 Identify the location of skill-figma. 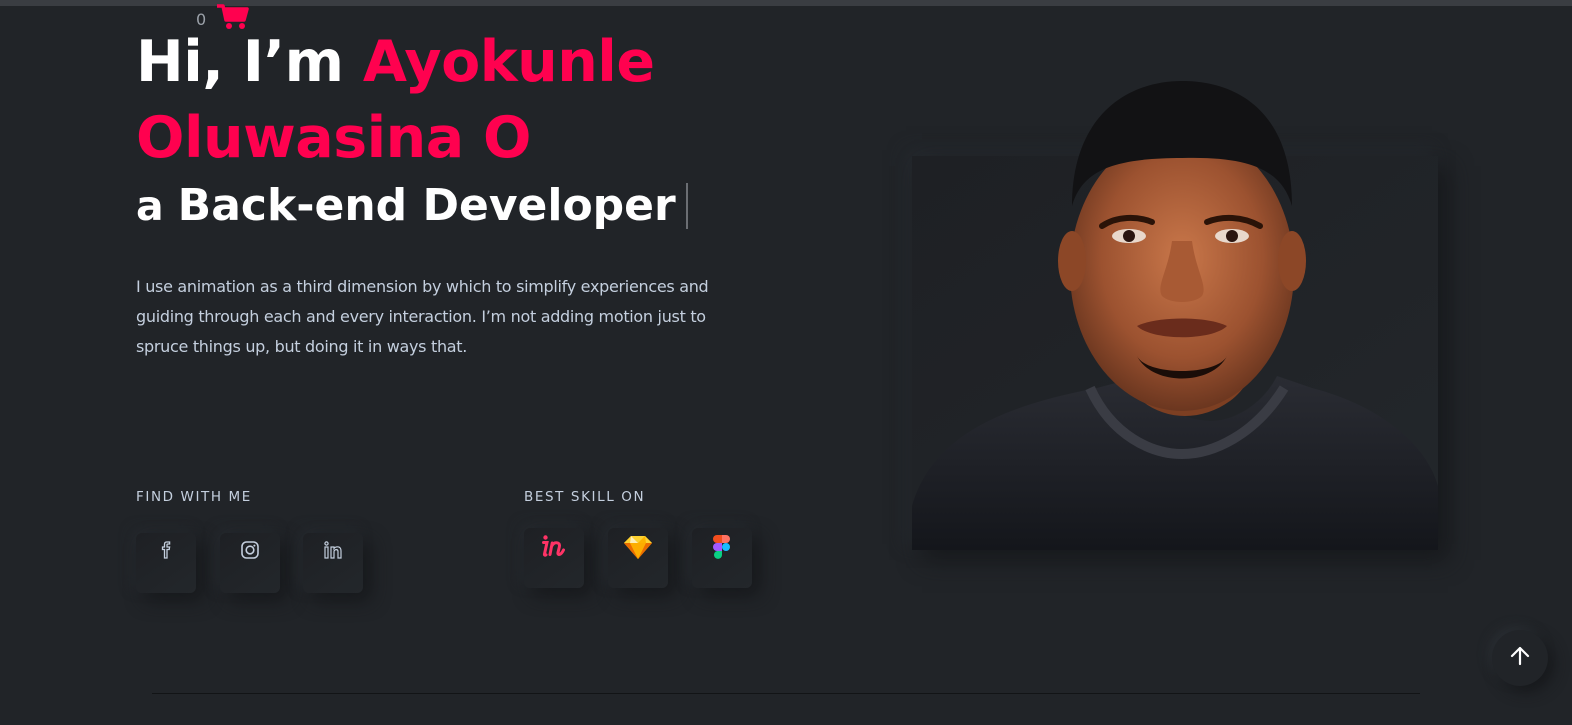
(722, 558).